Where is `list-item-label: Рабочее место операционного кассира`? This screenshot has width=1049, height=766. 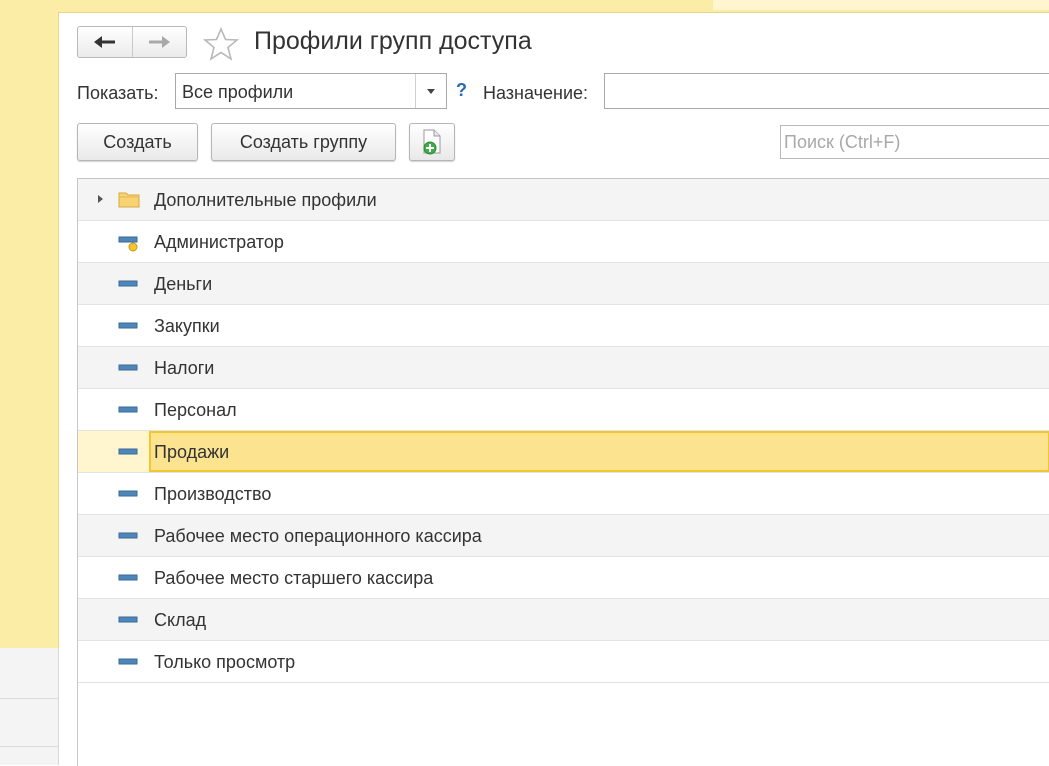
list-item-label: Рабочее место операционного кассира is located at coordinates (318, 536).